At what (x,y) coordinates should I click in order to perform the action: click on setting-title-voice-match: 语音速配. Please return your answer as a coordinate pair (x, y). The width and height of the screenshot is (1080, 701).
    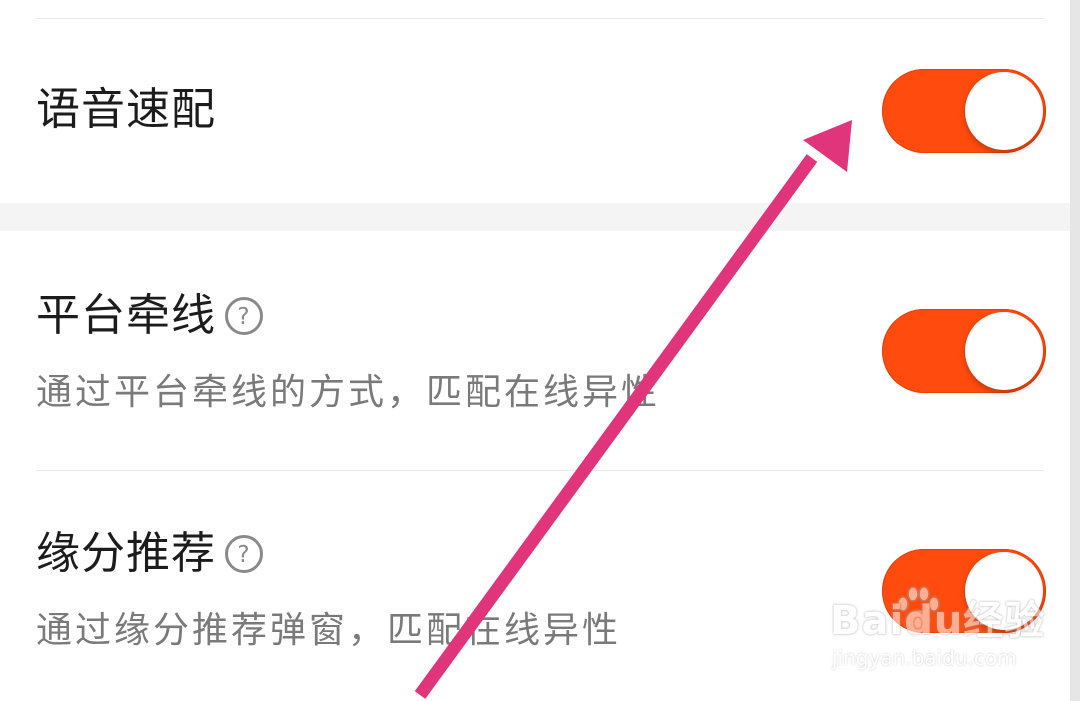
    Looking at the image, I should click on (126, 110).